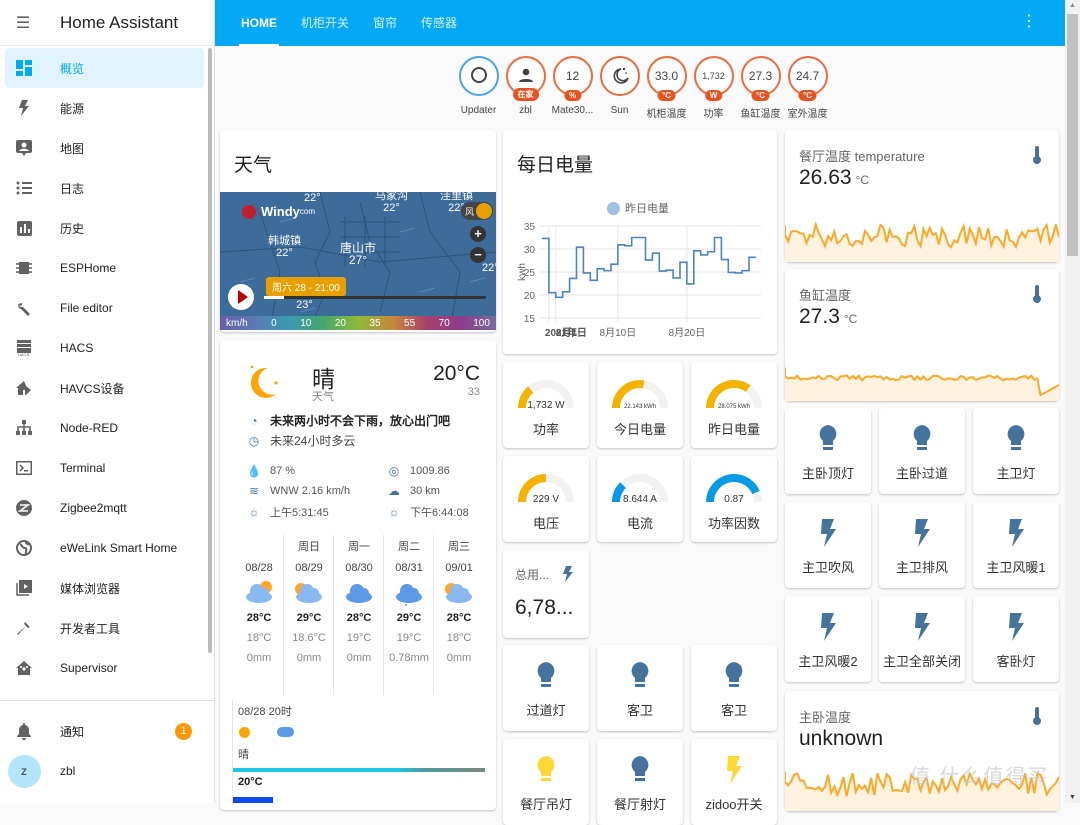 This screenshot has width=1080, height=825. What do you see at coordinates (666, 88) in the screenshot?
I see `state-badge: 33.0°C机柜温度` at bounding box center [666, 88].